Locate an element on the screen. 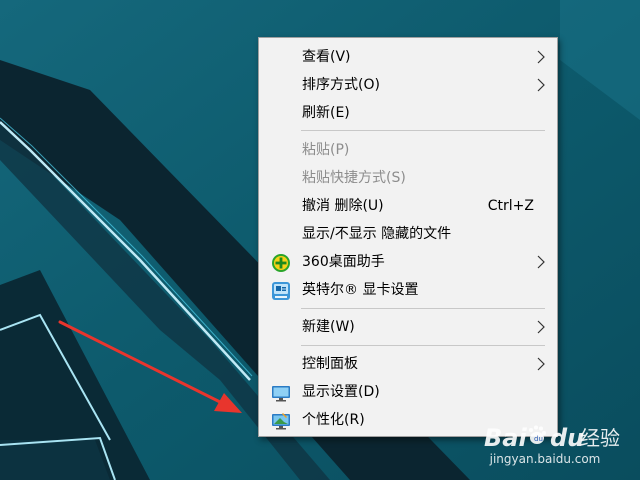 This screenshot has width=640, height=480. baidu-jingyan-watermark: Bai du du 经验 jingyan.baidu.com is located at coordinates (555, 446).